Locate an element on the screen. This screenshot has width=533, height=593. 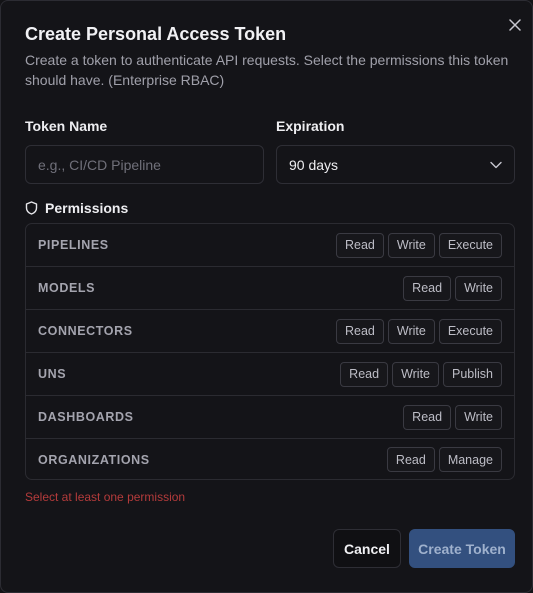
error-message: Select at least one permission is located at coordinates (105, 497).